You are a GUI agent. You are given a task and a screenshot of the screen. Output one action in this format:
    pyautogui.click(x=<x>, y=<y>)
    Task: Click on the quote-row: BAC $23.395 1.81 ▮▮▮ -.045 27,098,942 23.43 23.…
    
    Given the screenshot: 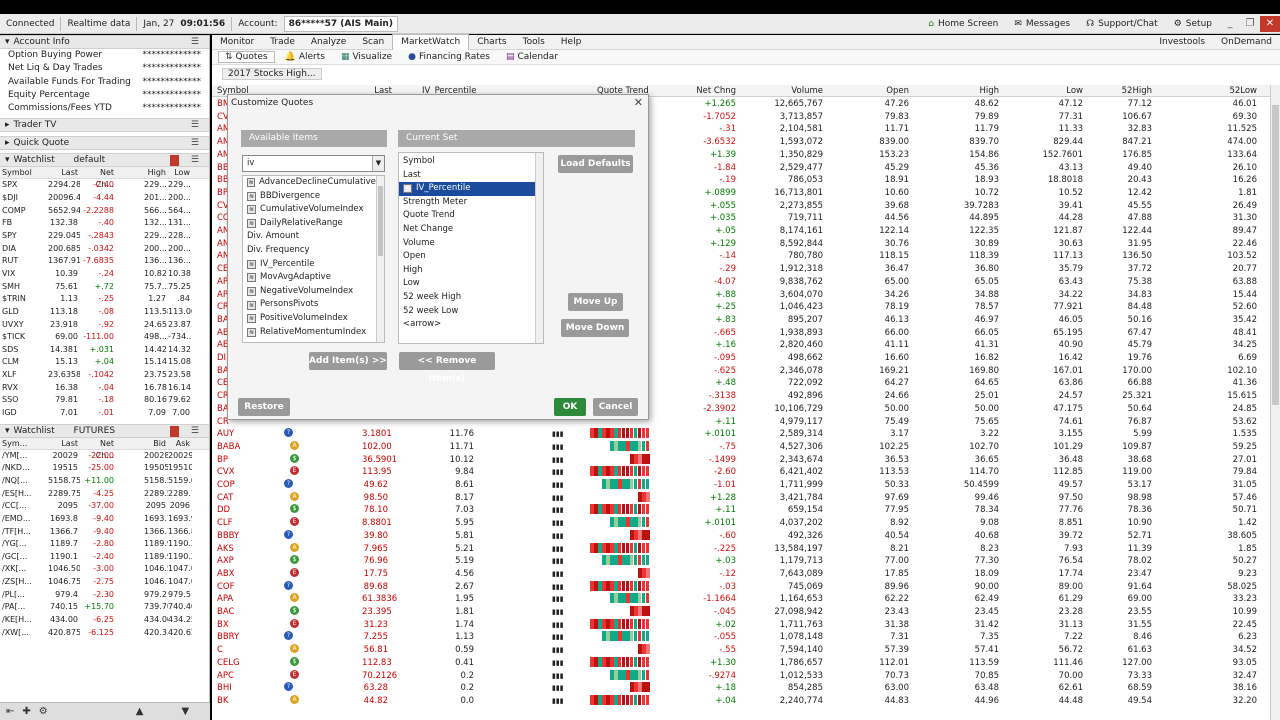 What is the action you would take?
    pyautogui.click(x=741, y=612)
    